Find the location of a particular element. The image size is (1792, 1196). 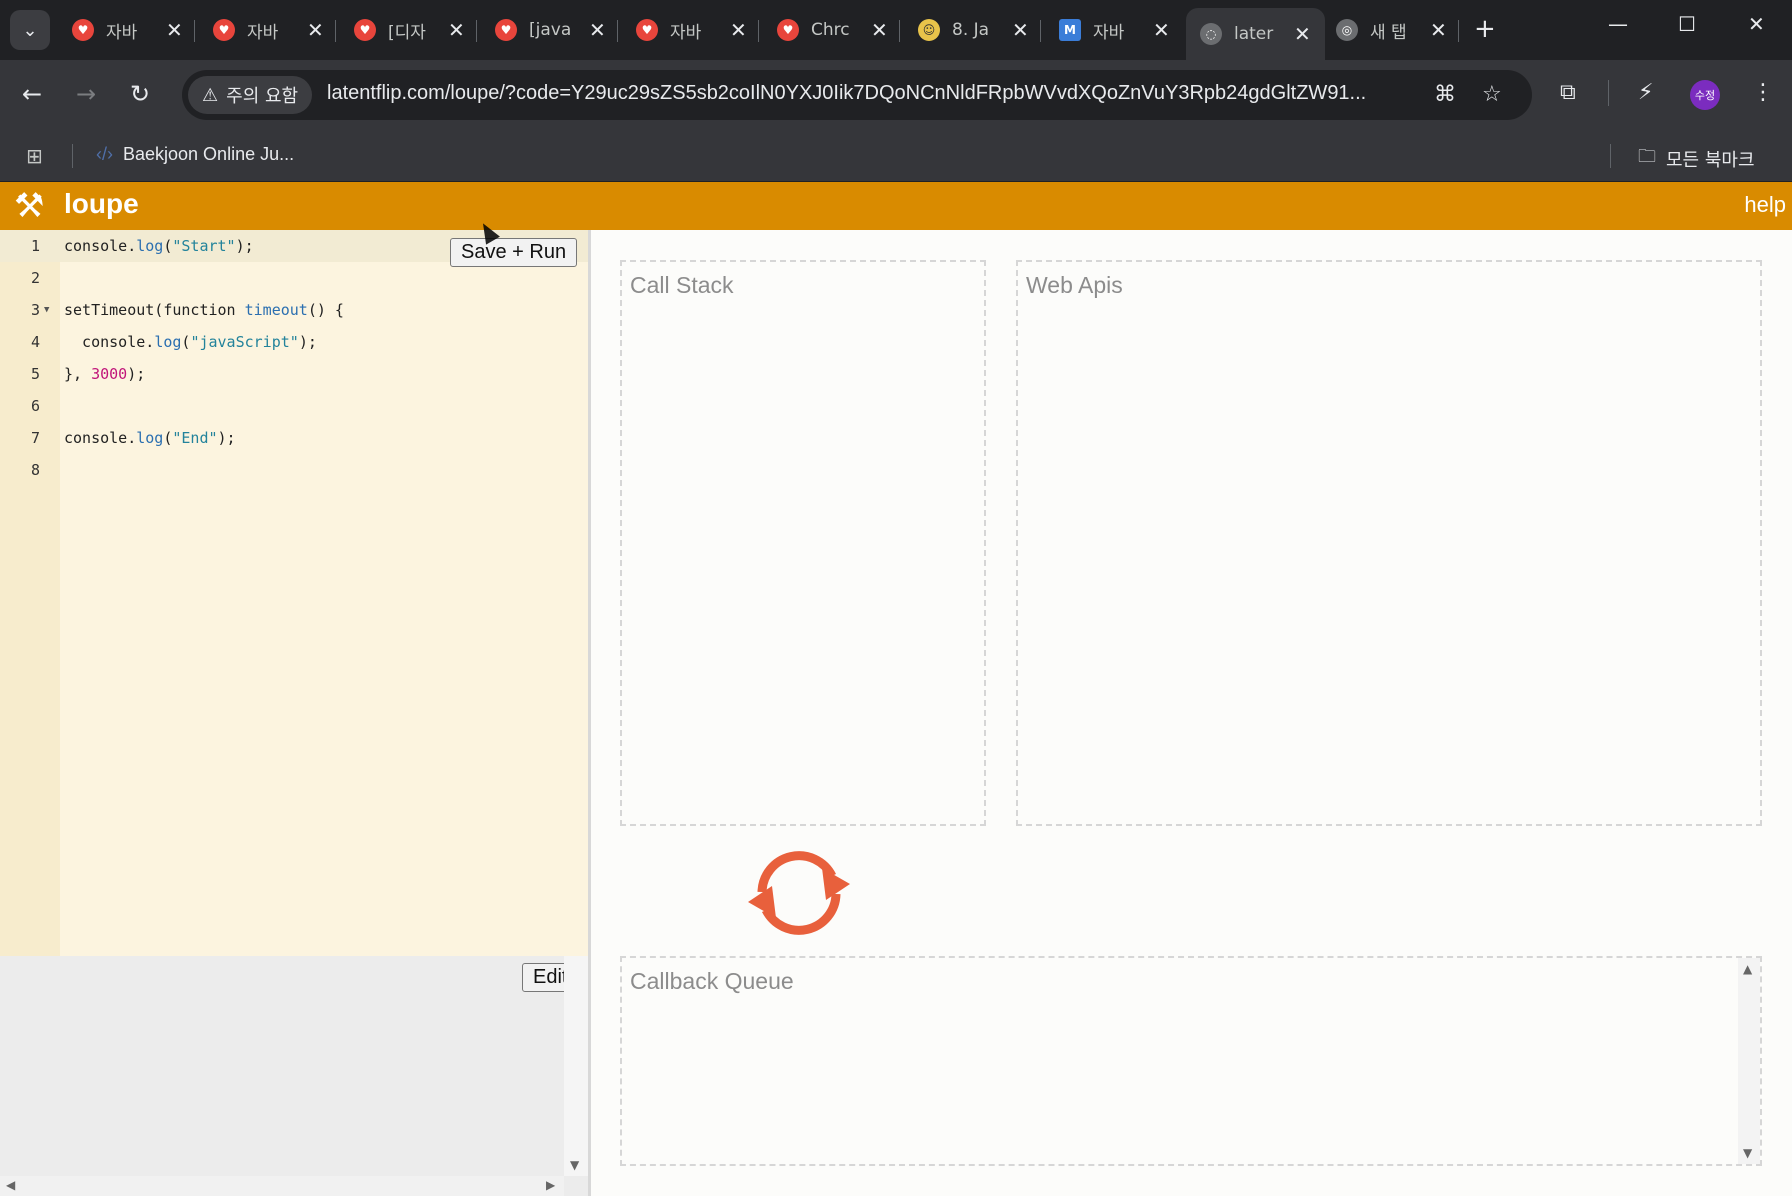

bookmark-star-icon: ☆ is located at coordinates (1492, 94).